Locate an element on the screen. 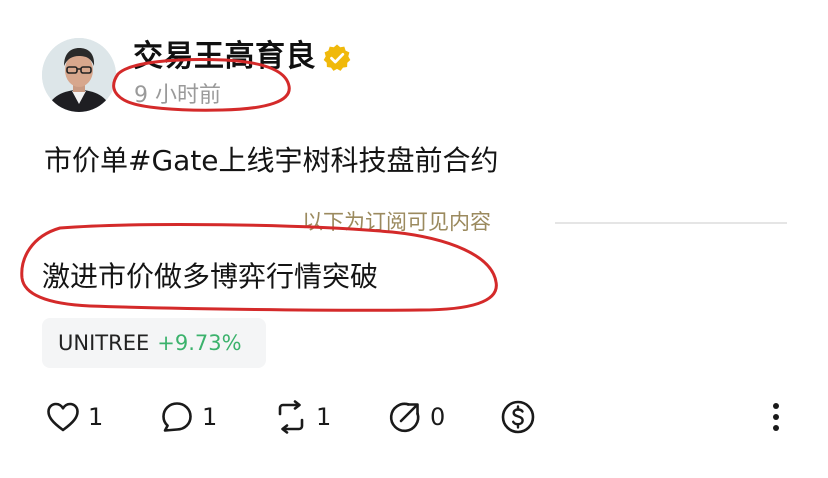 The width and height of the screenshot is (828, 478). share-button: 0 is located at coordinates (416, 417).